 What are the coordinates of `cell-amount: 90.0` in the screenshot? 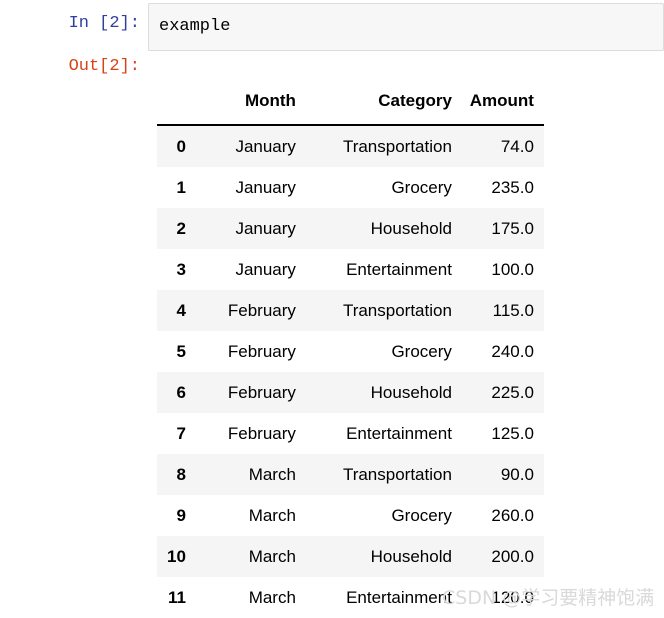 It's located at (517, 474).